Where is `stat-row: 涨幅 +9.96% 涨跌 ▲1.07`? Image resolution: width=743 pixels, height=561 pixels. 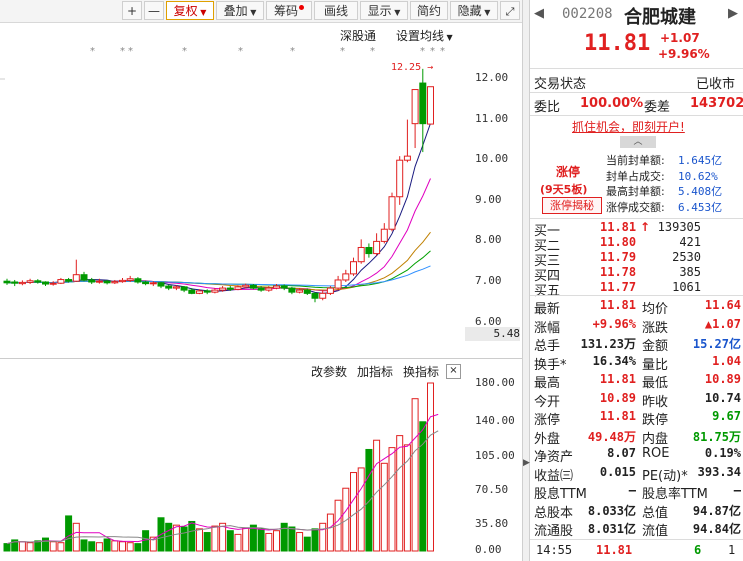
stat-row: 涨幅 +9.96% 涨跌 ▲1.07 is located at coordinates (636, 326).